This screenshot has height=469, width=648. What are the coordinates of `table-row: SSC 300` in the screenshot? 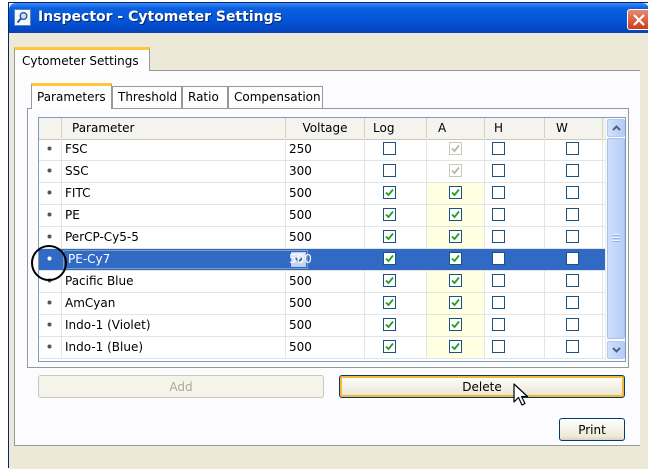 It's located at (322, 172).